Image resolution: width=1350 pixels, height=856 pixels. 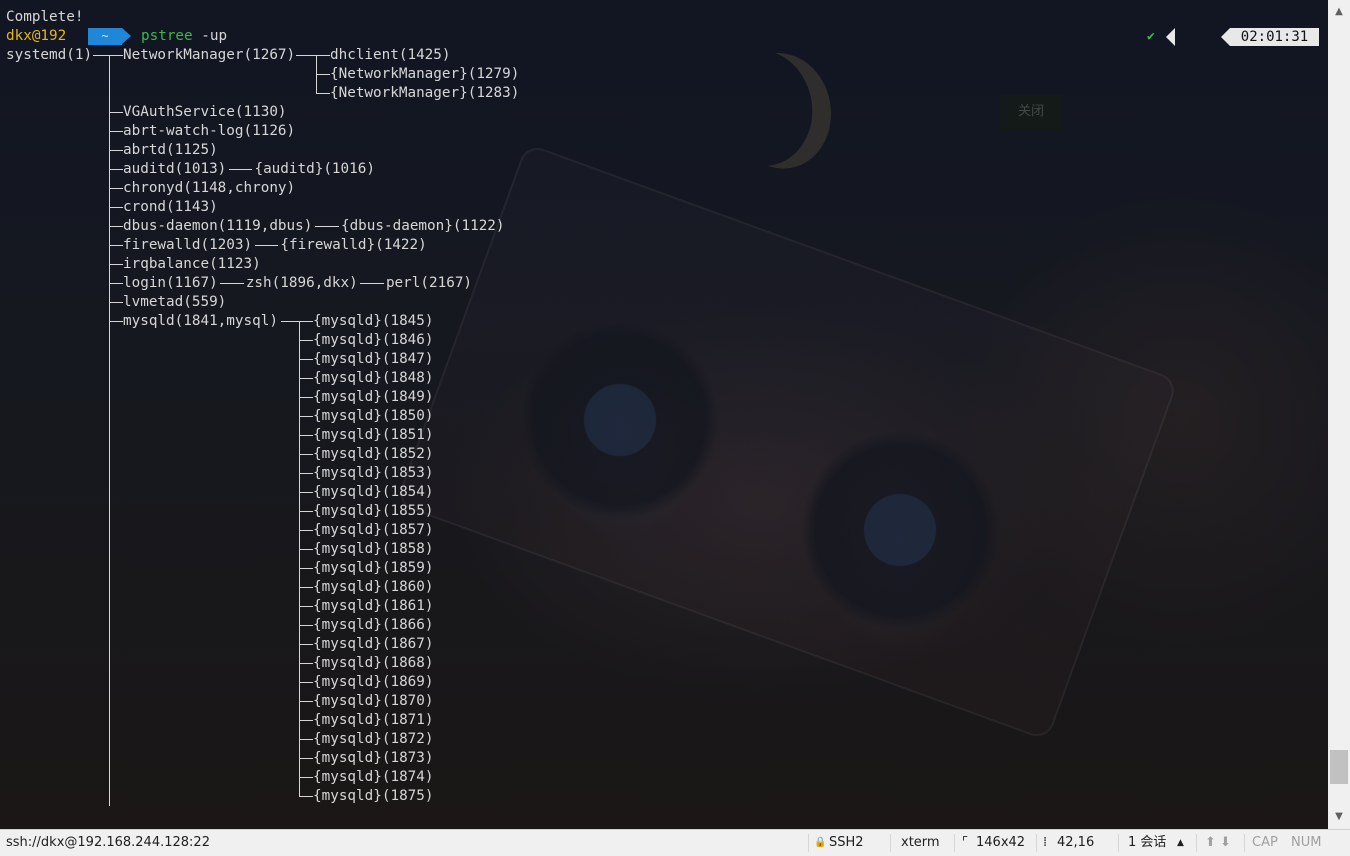 What do you see at coordinates (373, 587) in the screenshot?
I see `tree-process: {mysqld}(1860)` at bounding box center [373, 587].